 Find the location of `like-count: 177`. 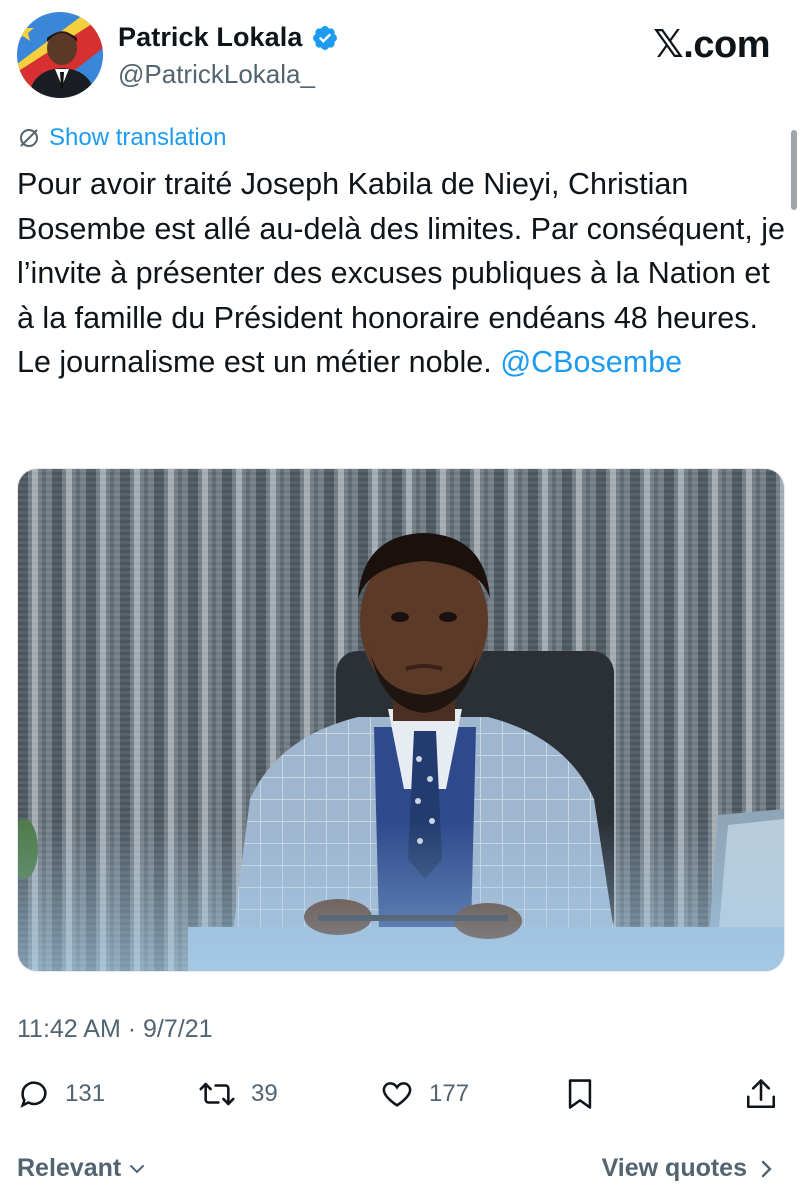

like-count: 177 is located at coordinates (449, 1093).